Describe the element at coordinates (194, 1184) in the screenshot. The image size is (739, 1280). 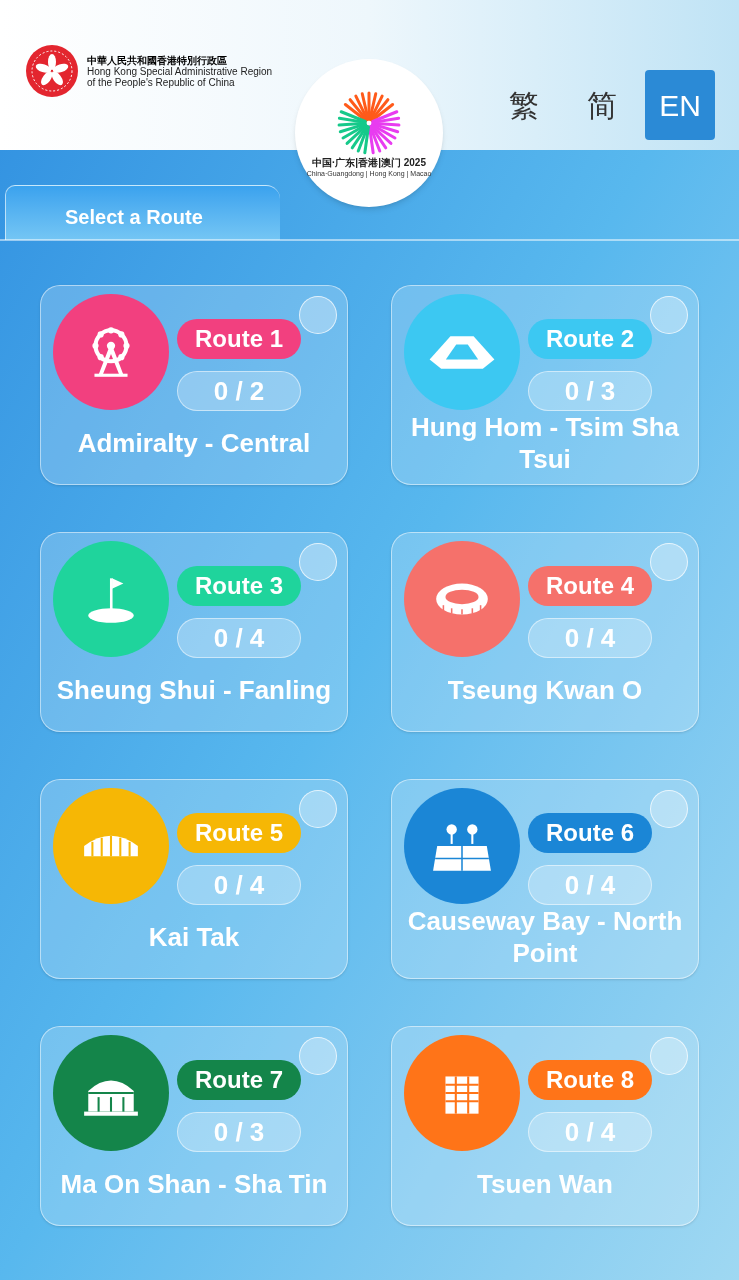
I see `route-name: Ma On Shan - Sha Tin` at that location.